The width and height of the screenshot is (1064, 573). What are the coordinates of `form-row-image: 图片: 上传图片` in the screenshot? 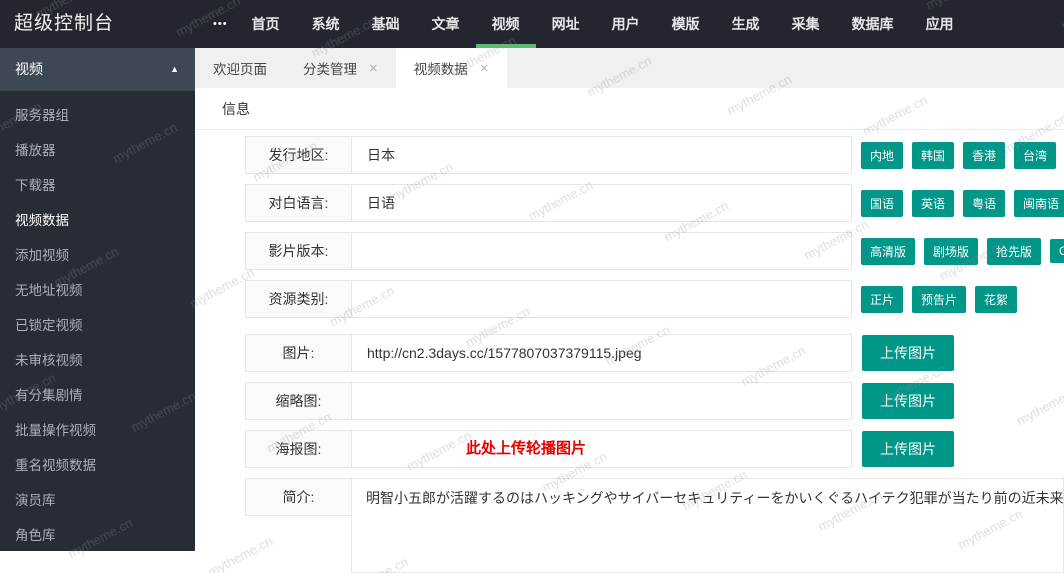 It's located at (654, 353).